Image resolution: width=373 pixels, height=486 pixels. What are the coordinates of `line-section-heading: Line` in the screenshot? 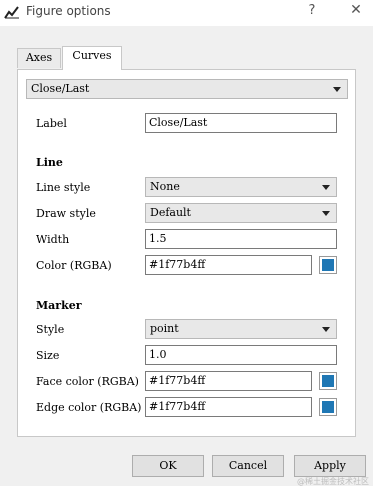 It's located at (49, 162).